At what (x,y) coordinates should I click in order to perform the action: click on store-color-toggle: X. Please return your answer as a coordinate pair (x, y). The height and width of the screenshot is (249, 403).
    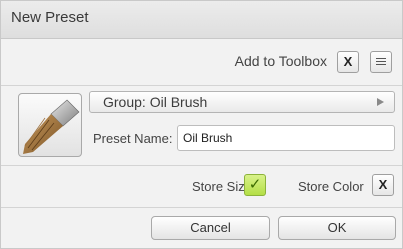
    Looking at the image, I should click on (383, 185).